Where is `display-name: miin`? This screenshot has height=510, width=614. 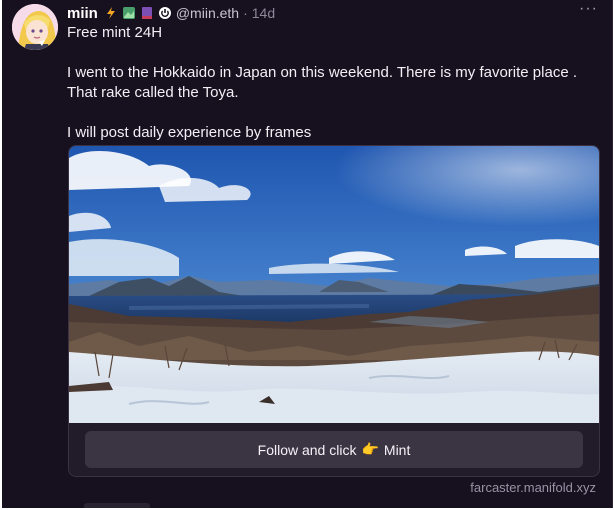
display-name: miin is located at coordinates (82, 13).